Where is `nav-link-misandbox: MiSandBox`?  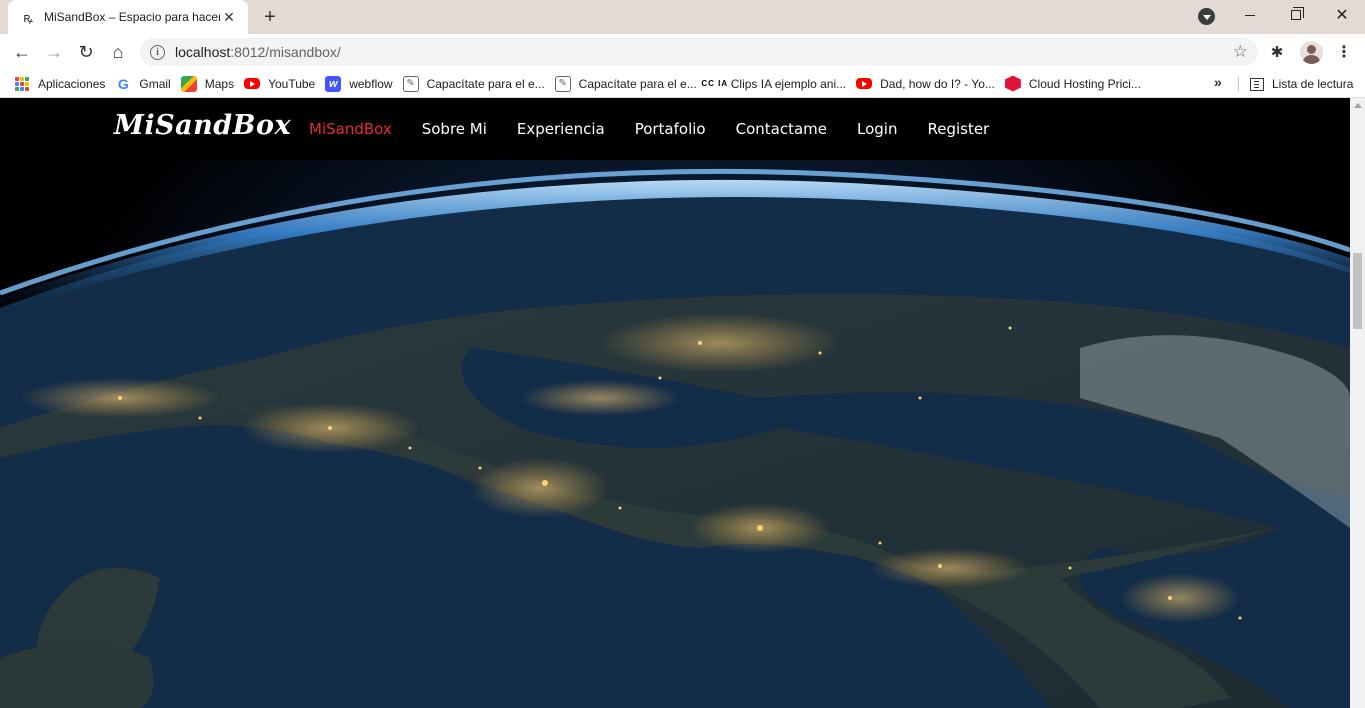
nav-link-misandbox: MiSandBox is located at coordinates (350, 129).